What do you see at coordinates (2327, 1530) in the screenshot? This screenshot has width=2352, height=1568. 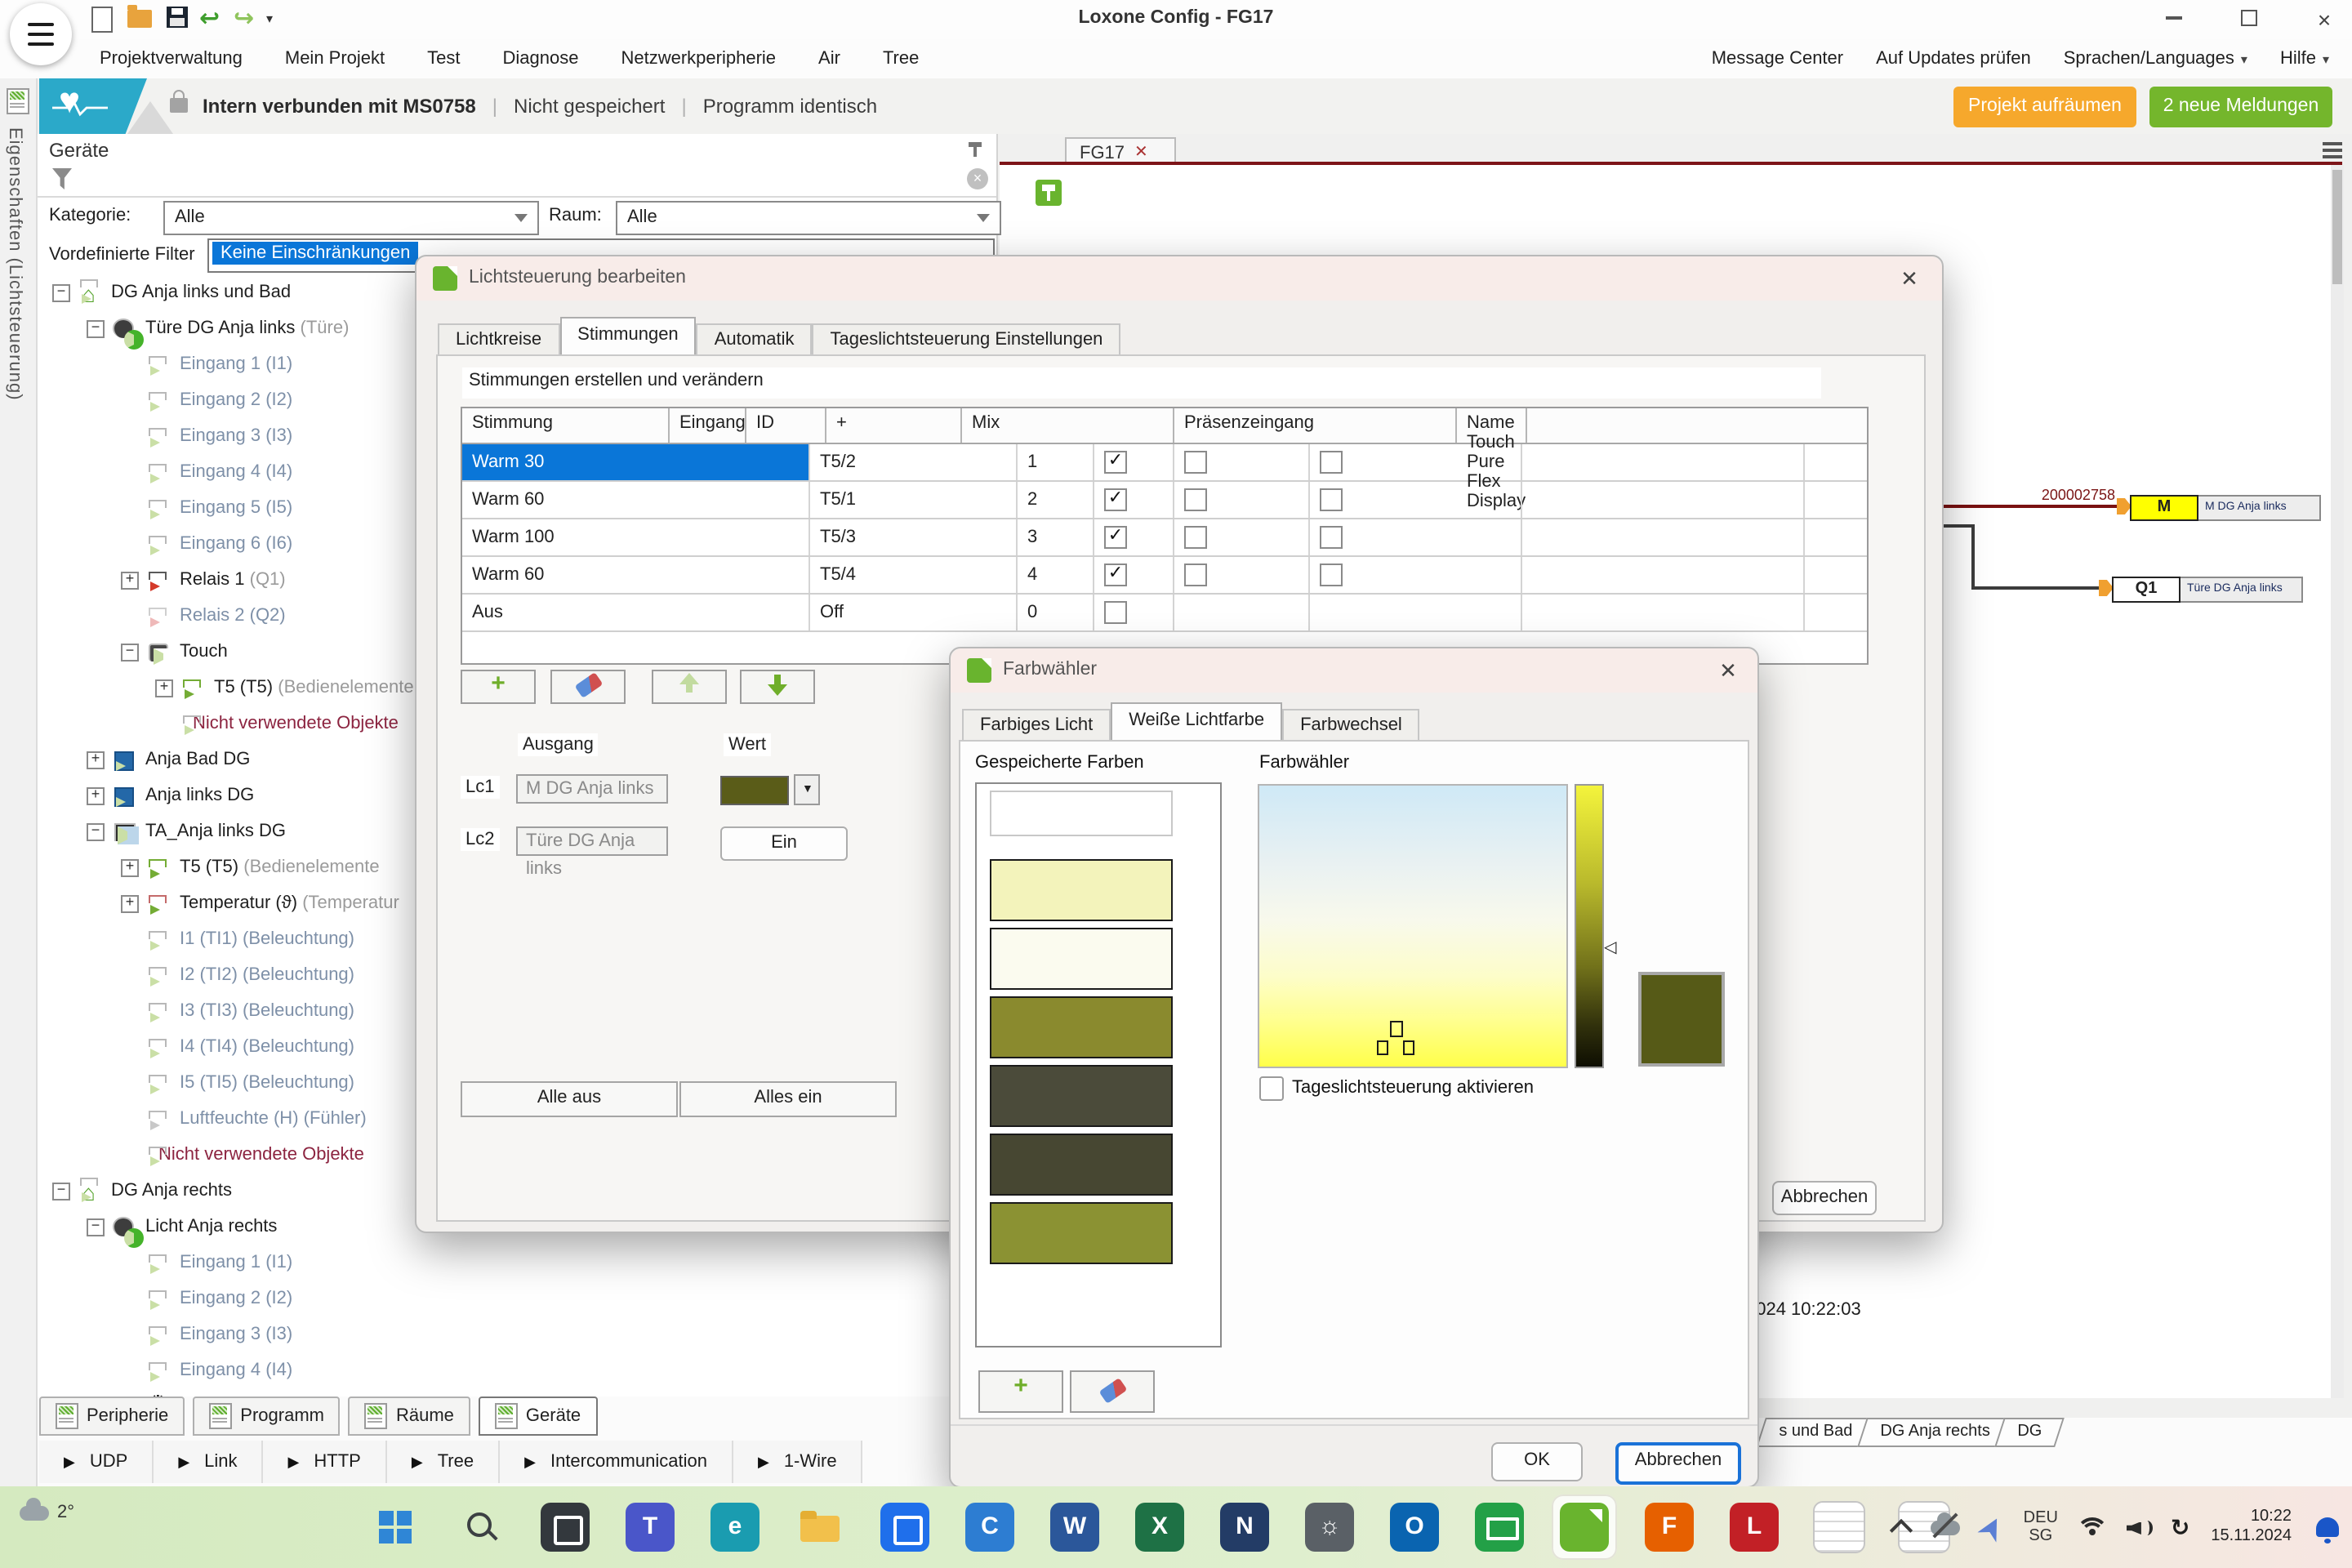 I see `notification-bell-icon` at bounding box center [2327, 1530].